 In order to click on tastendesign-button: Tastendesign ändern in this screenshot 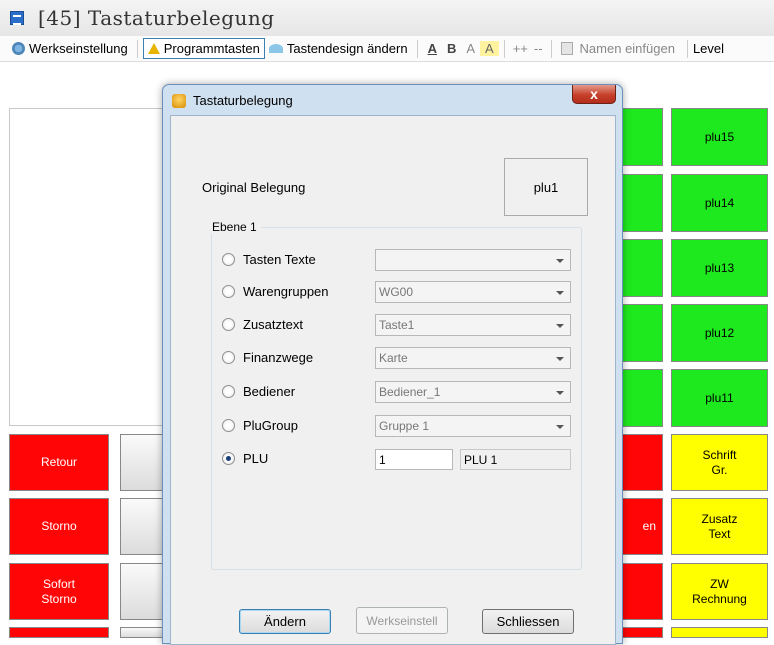, I will do `click(338, 48)`.